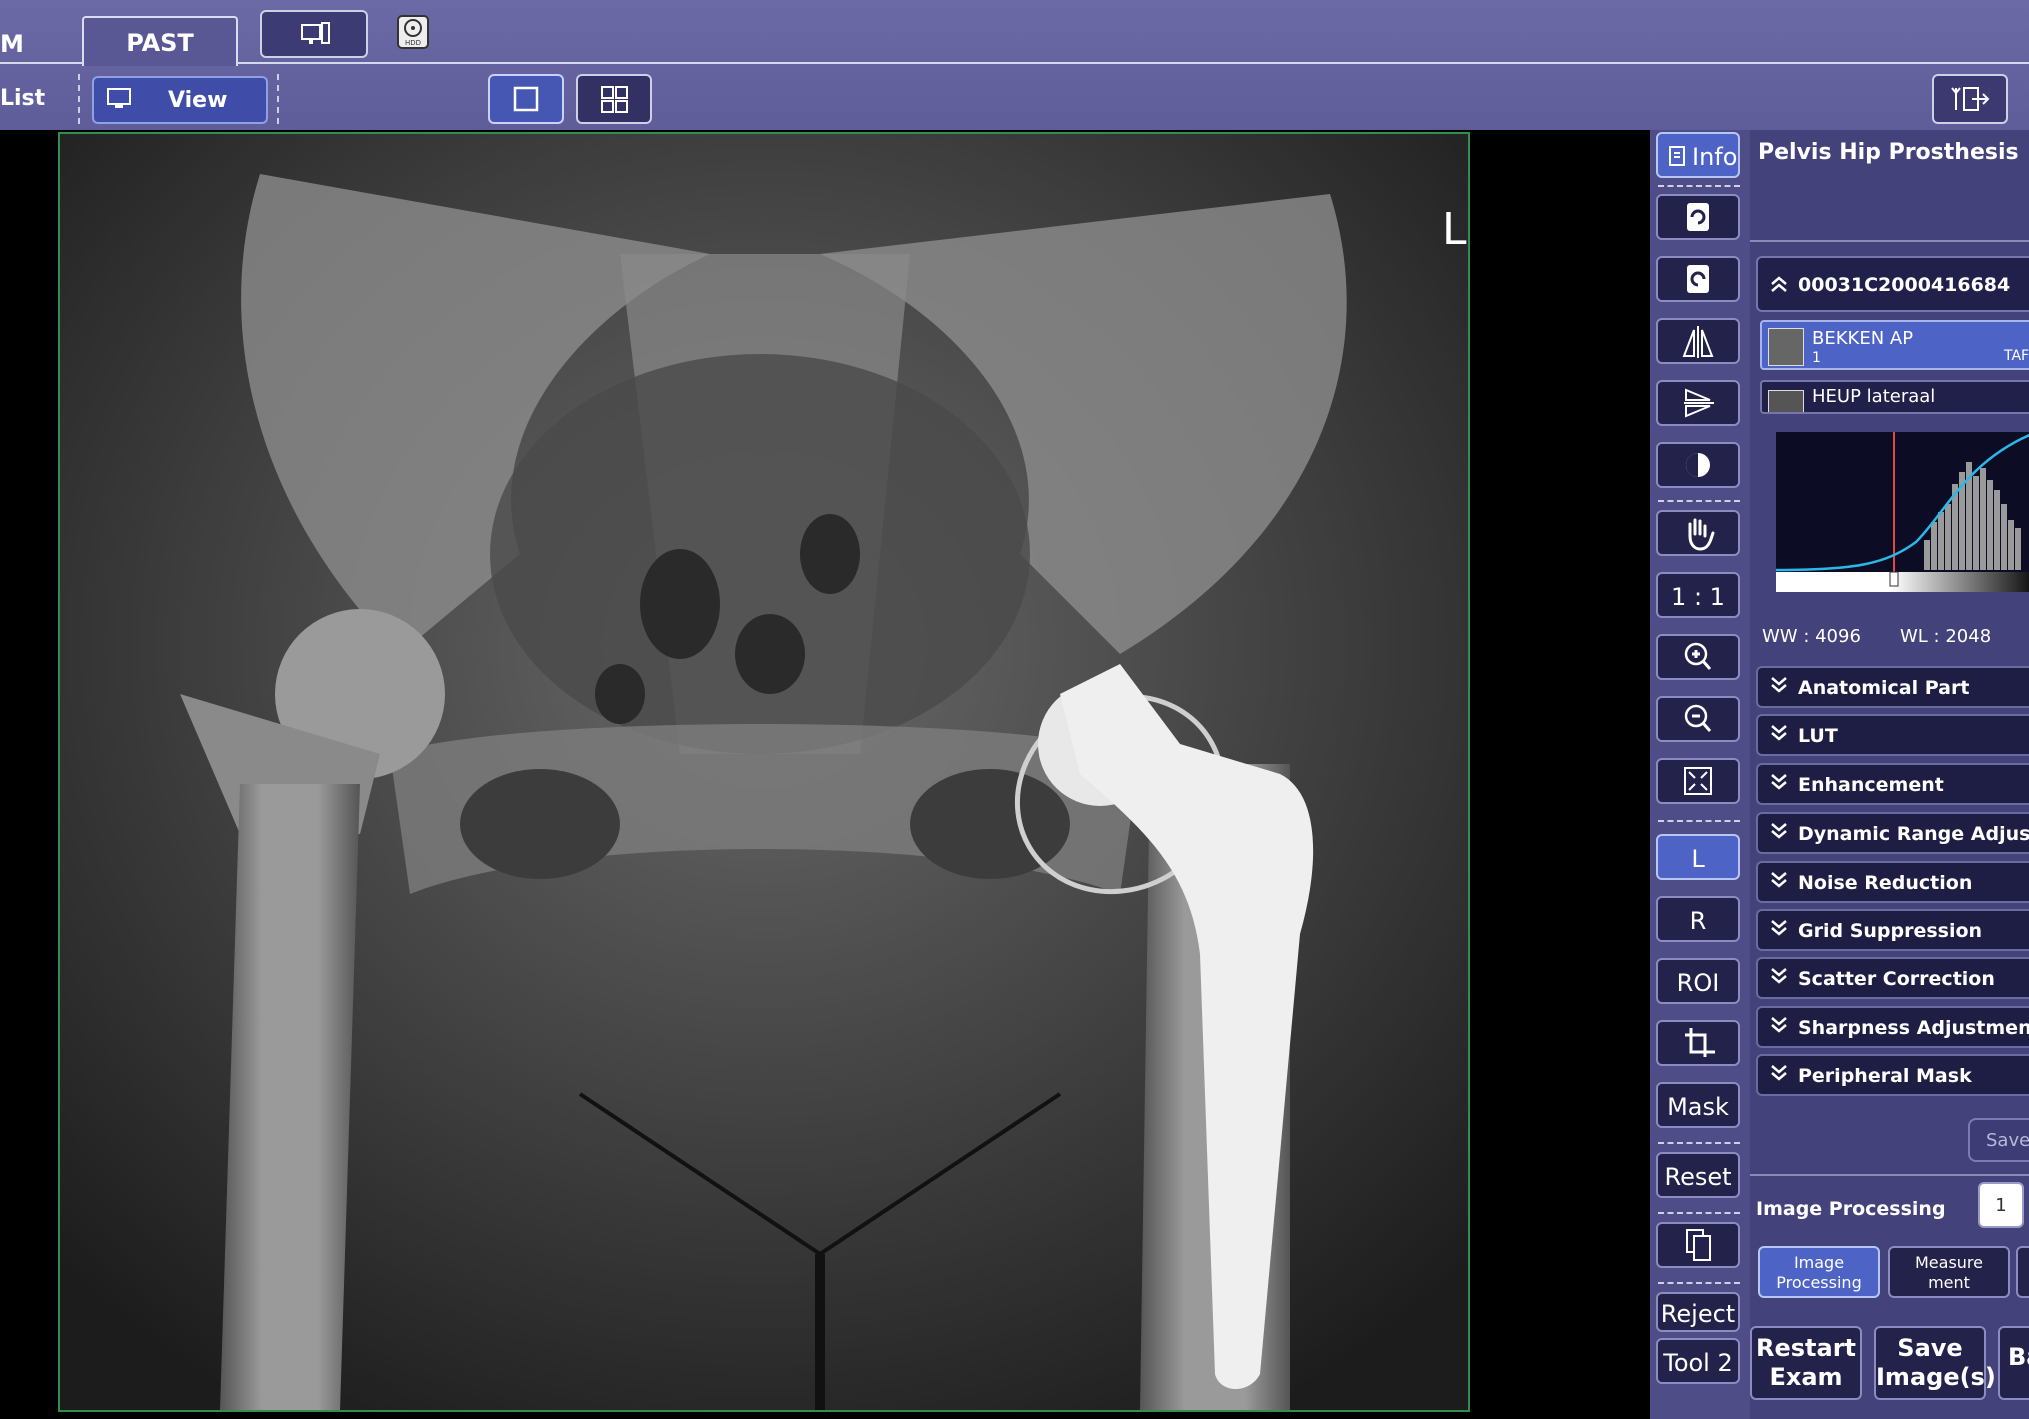 The image size is (2029, 1419). Describe the element at coordinates (2016, 356) in the screenshot. I see `series-extra: TAF` at that location.